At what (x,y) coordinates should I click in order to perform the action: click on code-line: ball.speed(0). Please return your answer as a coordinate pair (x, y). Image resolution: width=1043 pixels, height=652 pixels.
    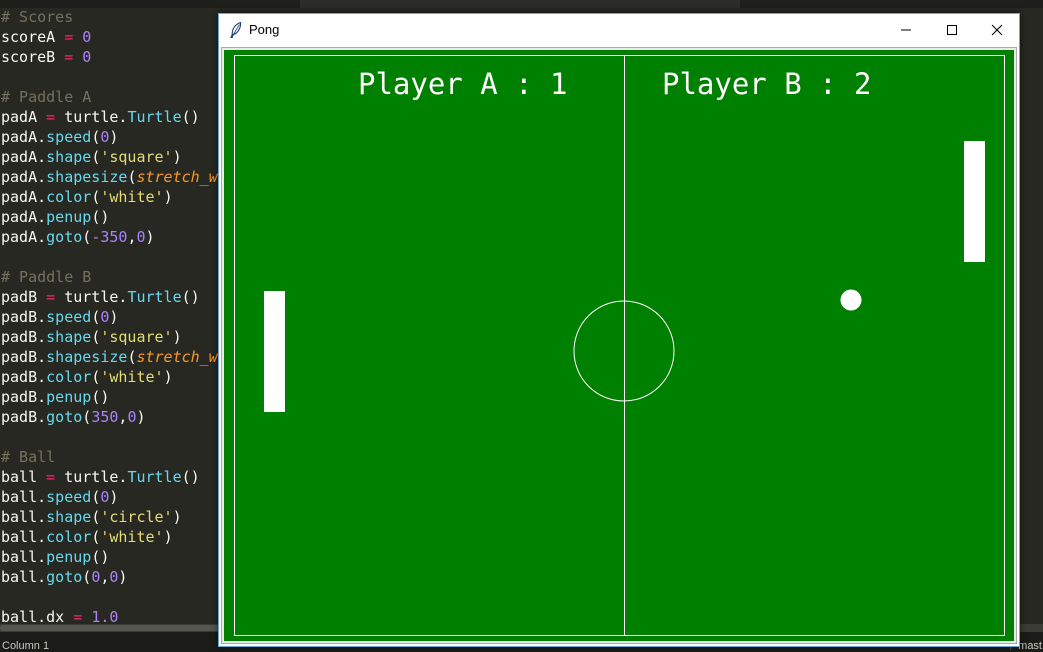
    Looking at the image, I should click on (109, 497).